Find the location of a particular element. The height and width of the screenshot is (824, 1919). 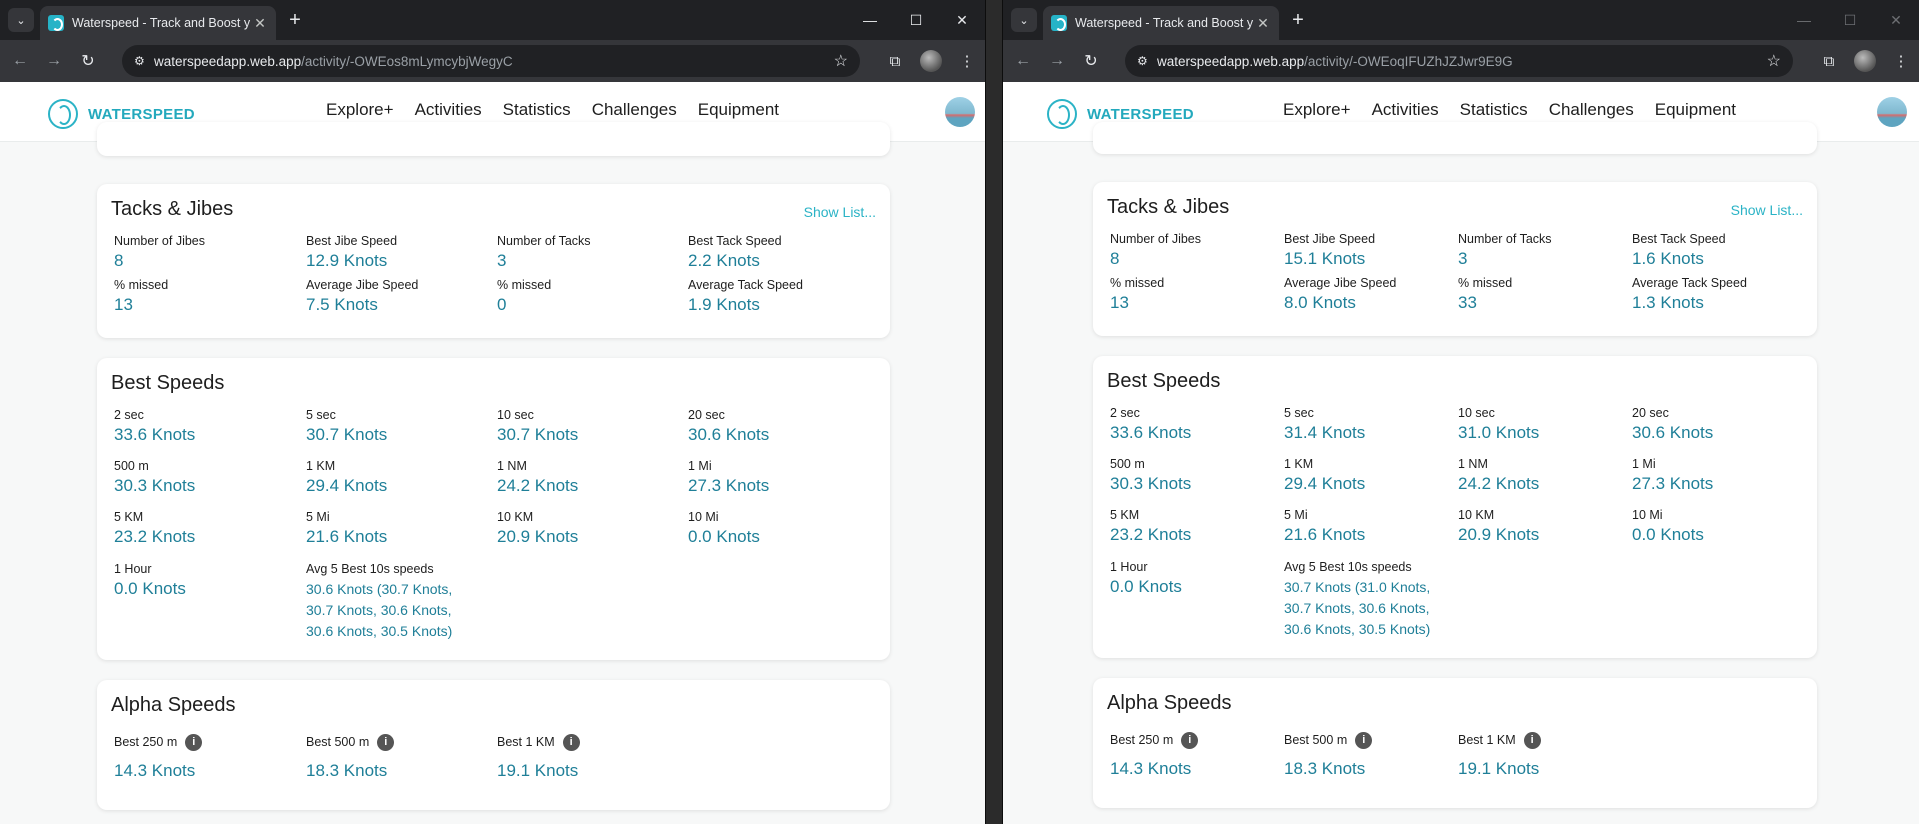

stat-10-km: 10 KM 20.9 Knots is located at coordinates (1498, 526).